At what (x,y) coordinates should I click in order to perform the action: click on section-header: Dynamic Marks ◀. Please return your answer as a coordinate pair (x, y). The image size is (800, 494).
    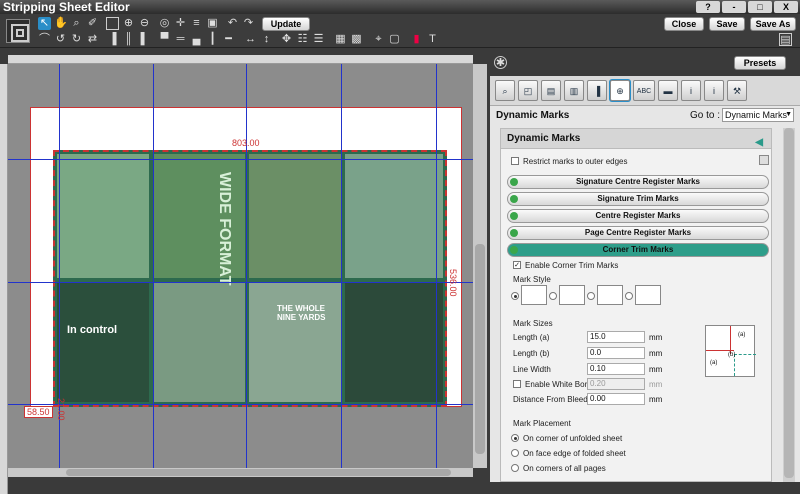
    Looking at the image, I should click on (636, 139).